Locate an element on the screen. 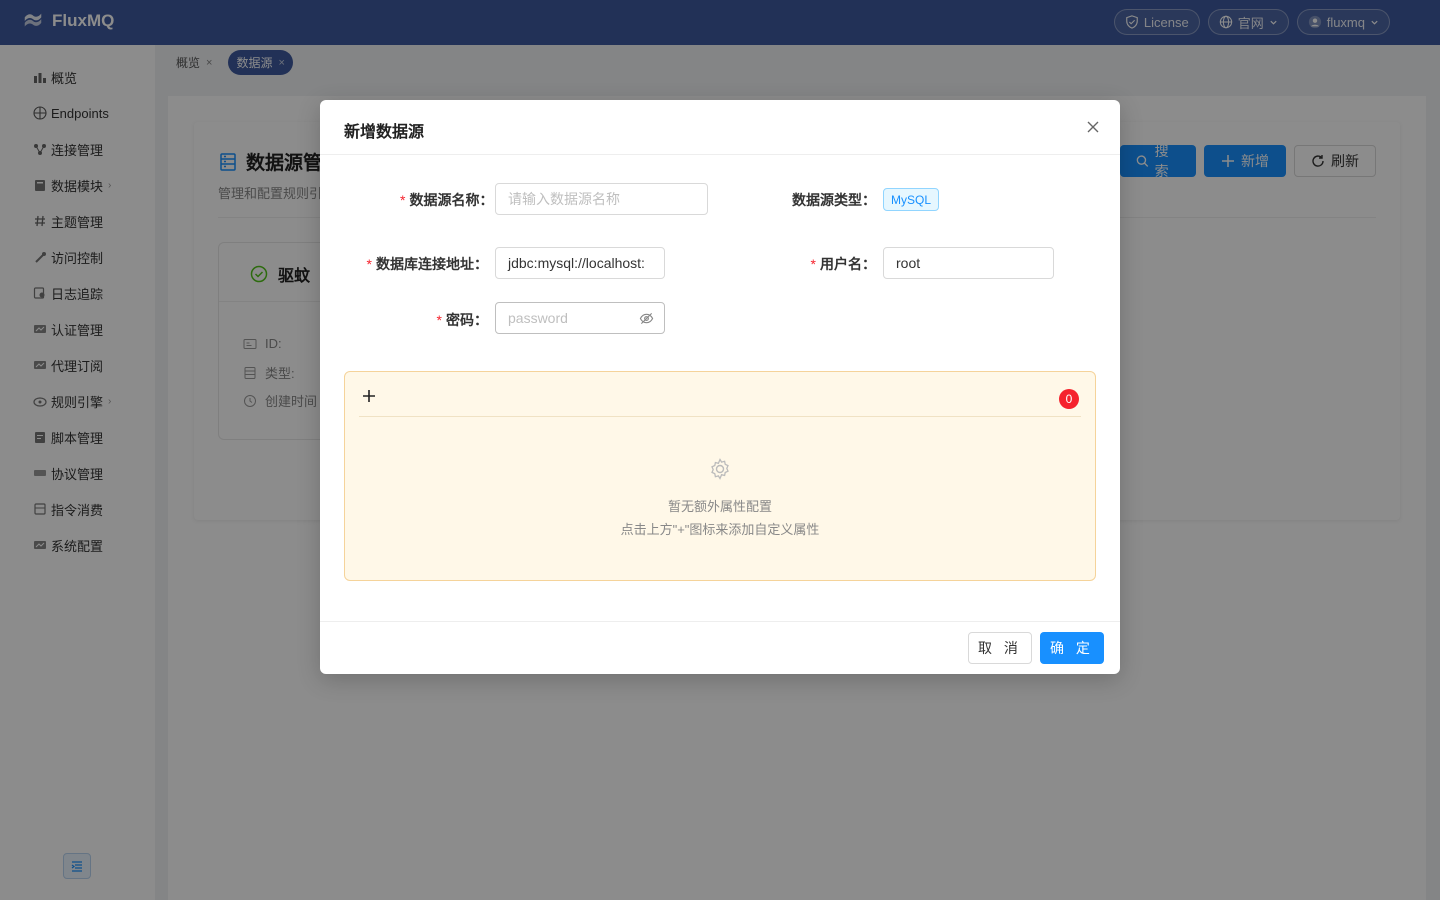 The image size is (1440, 900). modal-footer-divider is located at coordinates (720, 621).